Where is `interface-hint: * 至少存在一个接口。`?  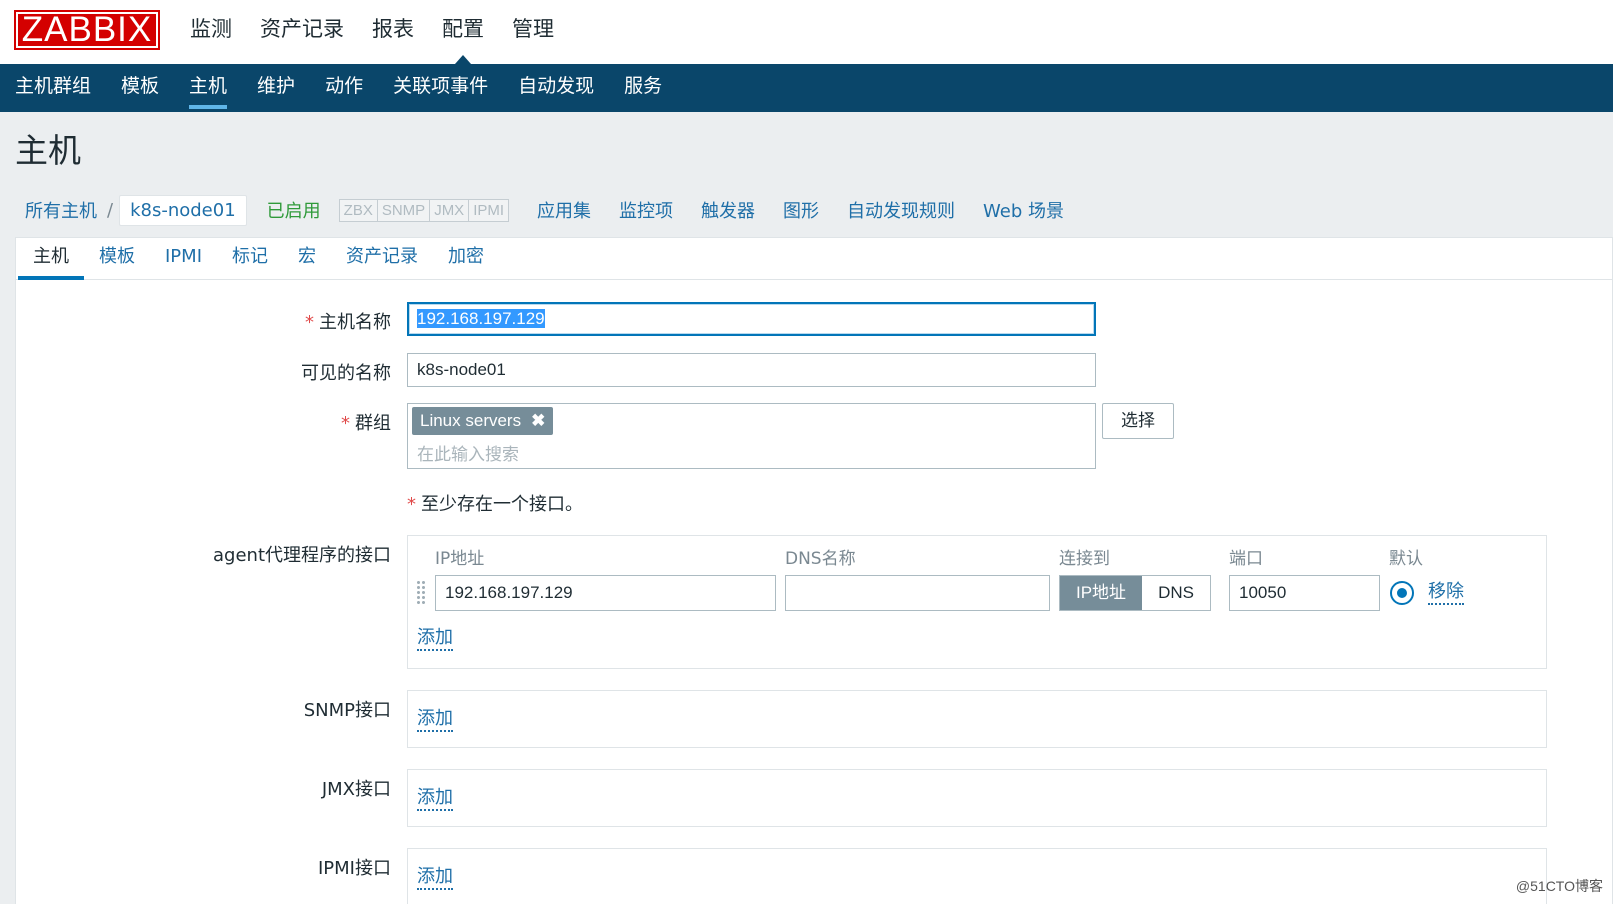 interface-hint: * 至少存在一个接口。 is located at coordinates (495, 503).